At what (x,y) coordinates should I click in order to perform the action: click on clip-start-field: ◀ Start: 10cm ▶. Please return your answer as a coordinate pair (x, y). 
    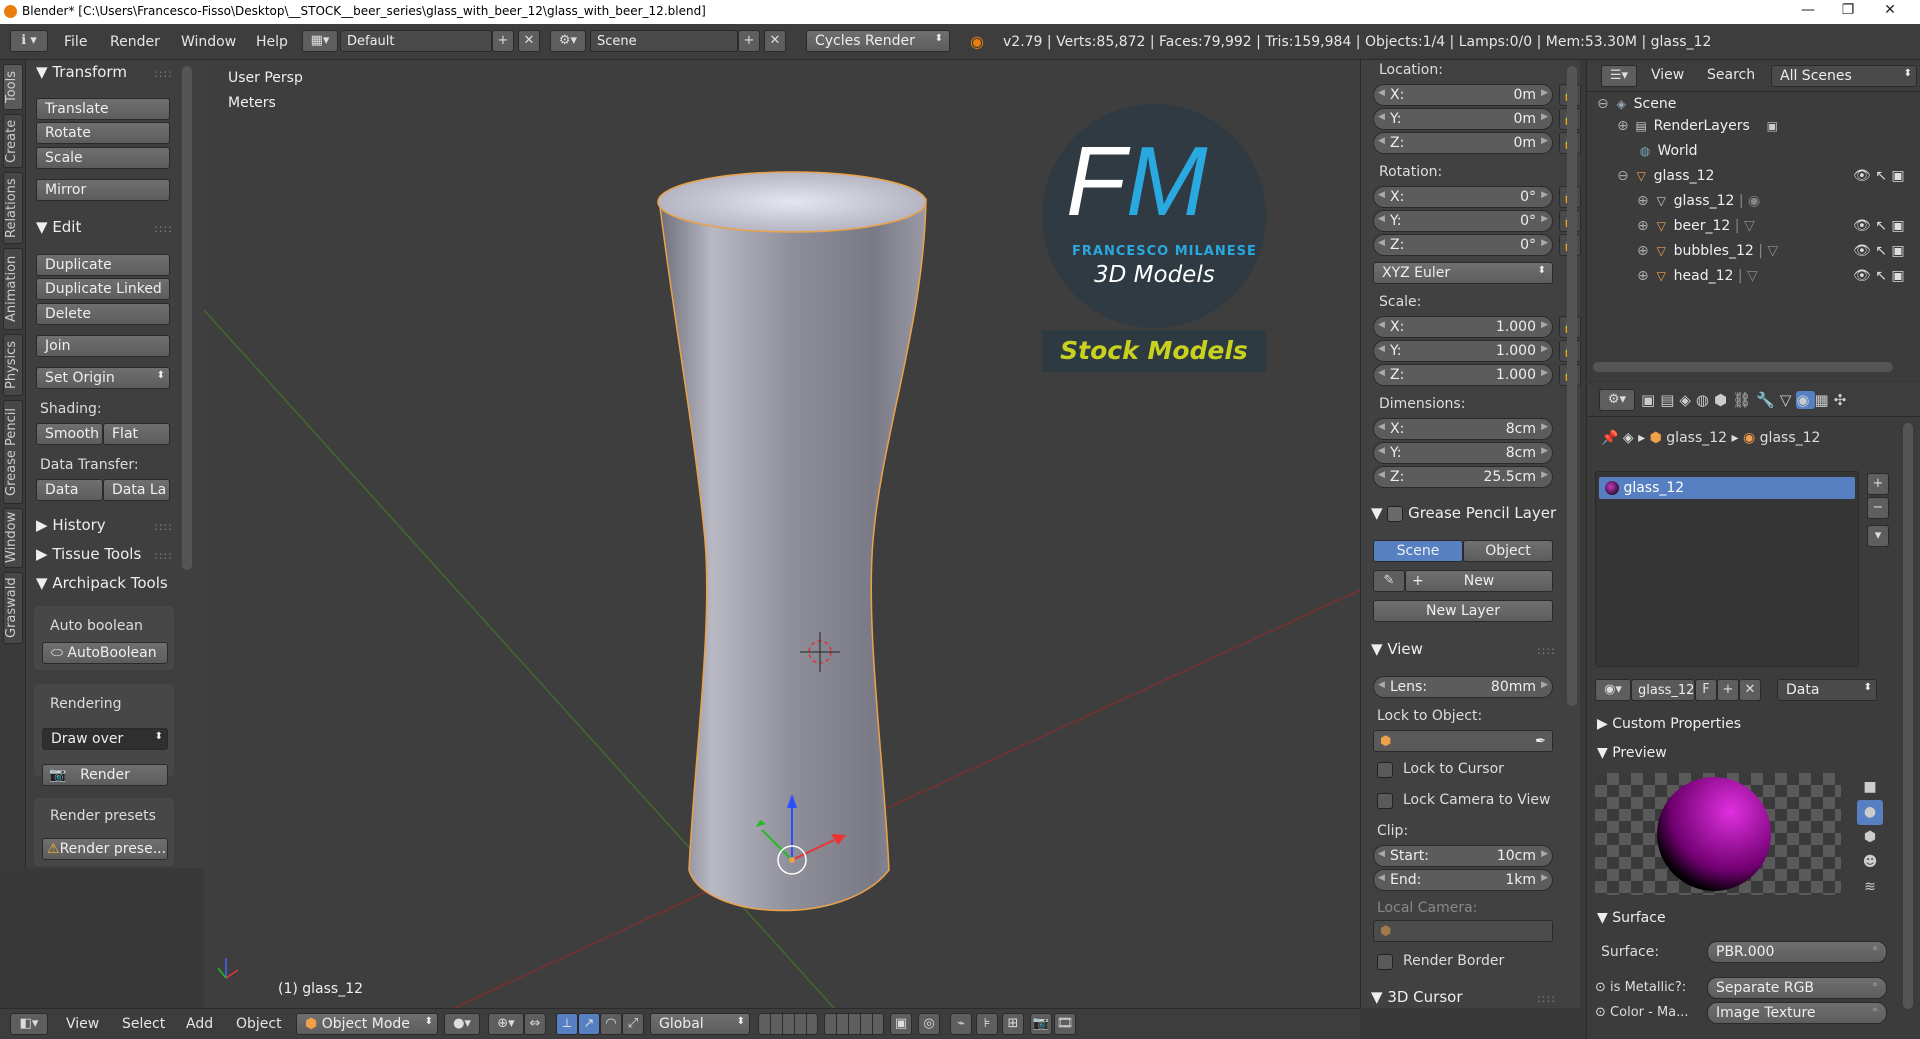
    Looking at the image, I should click on (1463, 856).